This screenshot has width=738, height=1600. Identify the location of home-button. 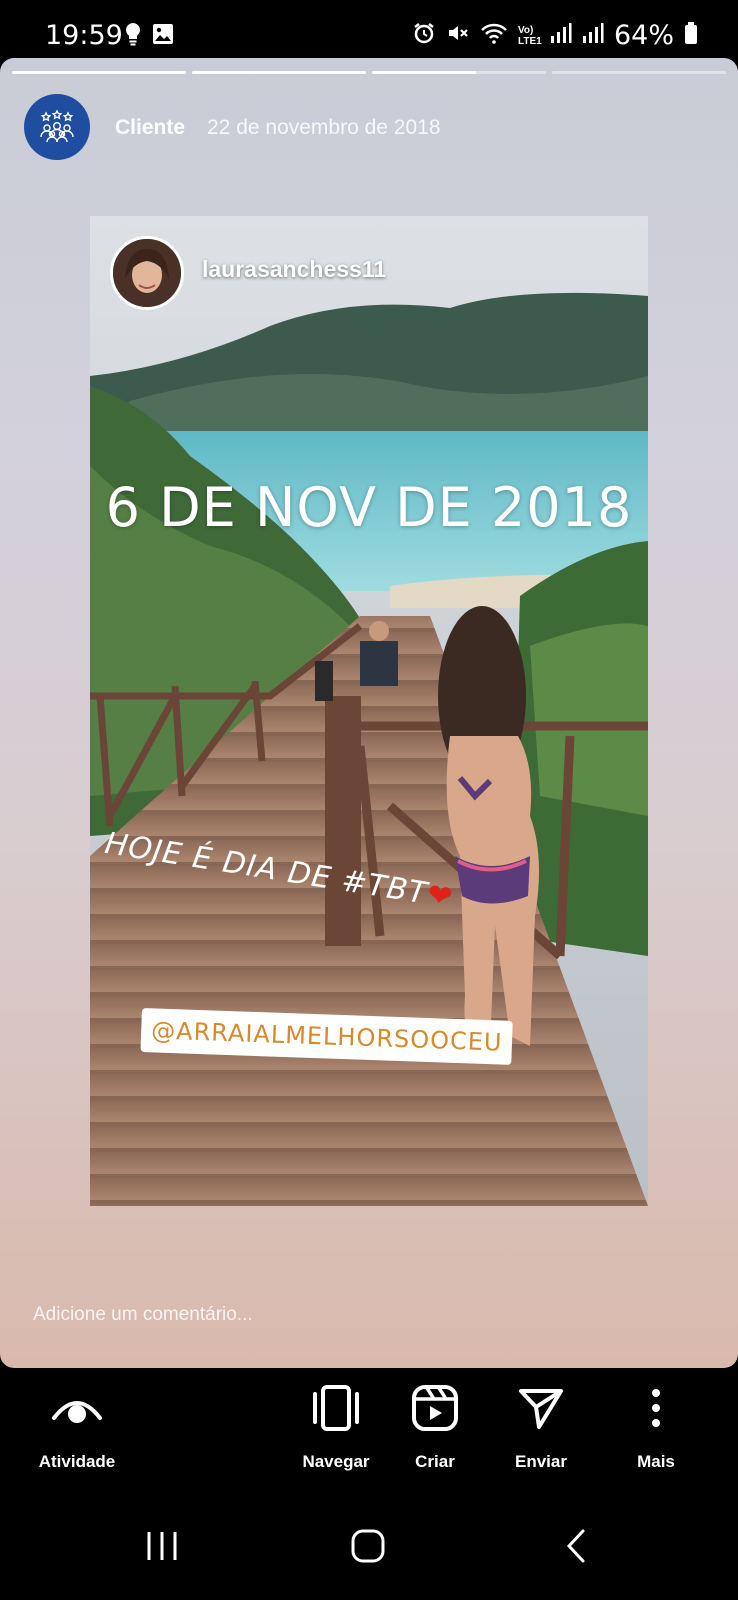
(368, 1546).